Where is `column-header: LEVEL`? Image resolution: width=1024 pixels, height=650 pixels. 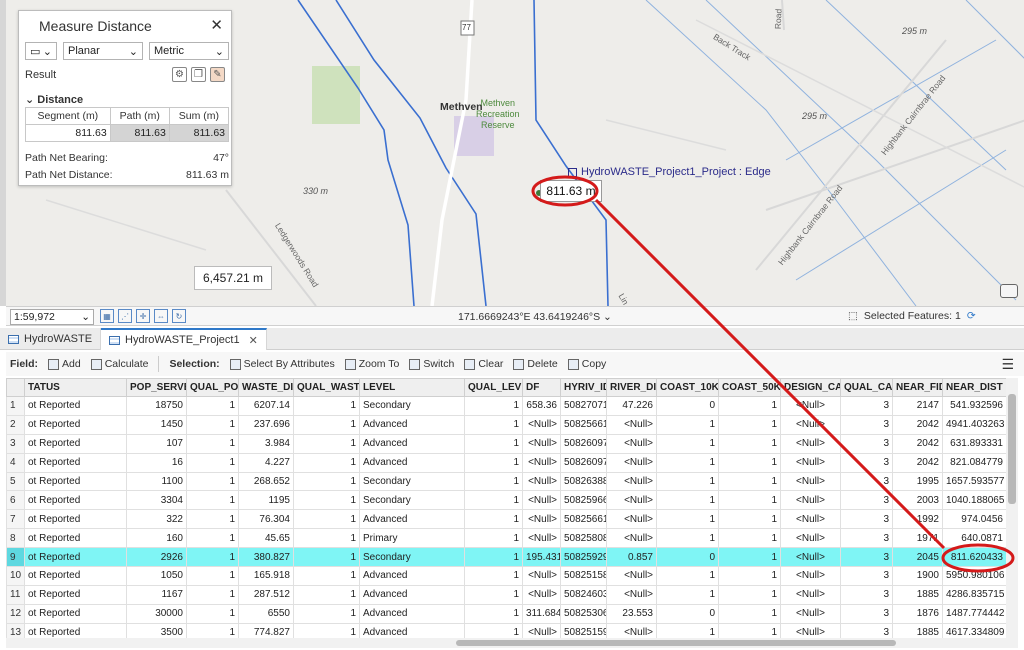 column-header: LEVEL is located at coordinates (412, 387).